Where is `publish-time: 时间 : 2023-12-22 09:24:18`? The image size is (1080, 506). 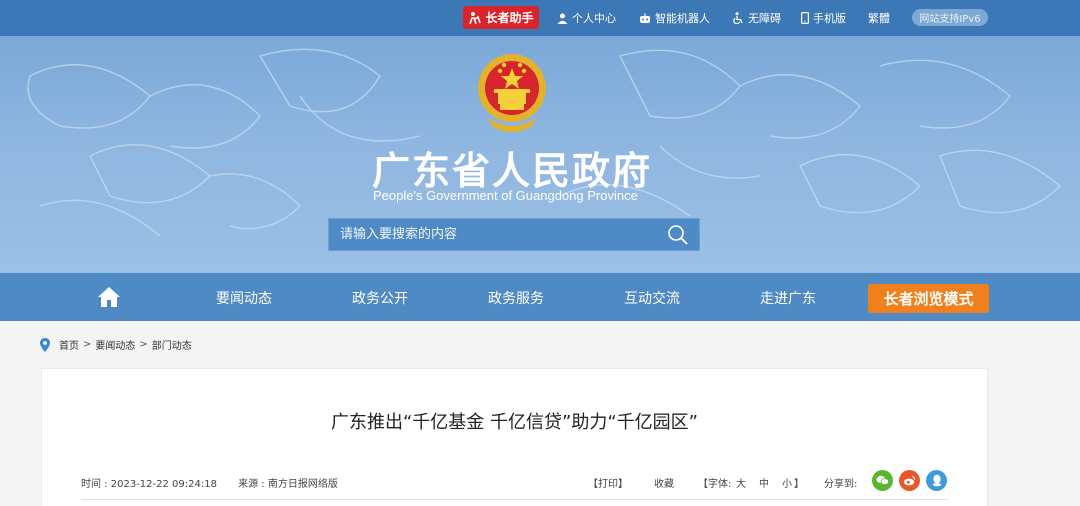 publish-time: 时间 : 2023-12-22 09:24:18 is located at coordinates (149, 484).